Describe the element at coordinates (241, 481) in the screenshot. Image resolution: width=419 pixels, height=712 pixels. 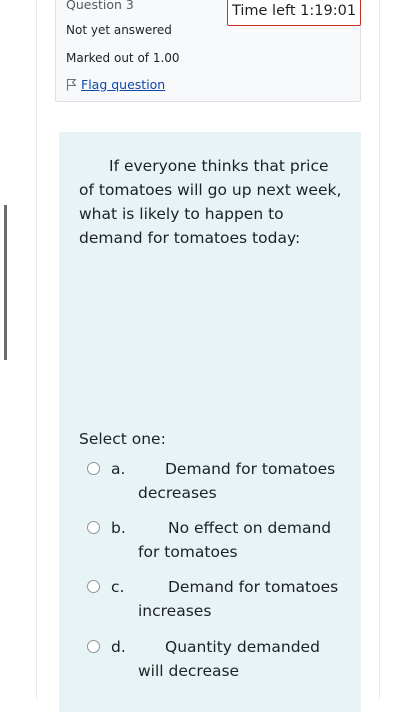
I see `option-text-a: Demand for tomatoes decreases` at that location.